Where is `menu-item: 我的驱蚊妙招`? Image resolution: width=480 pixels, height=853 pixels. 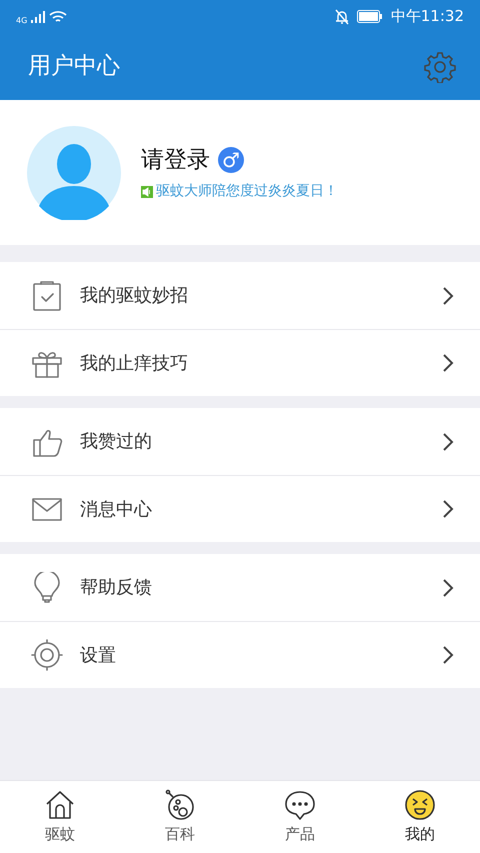 menu-item: 我的驱蚊妙招 is located at coordinates (240, 295).